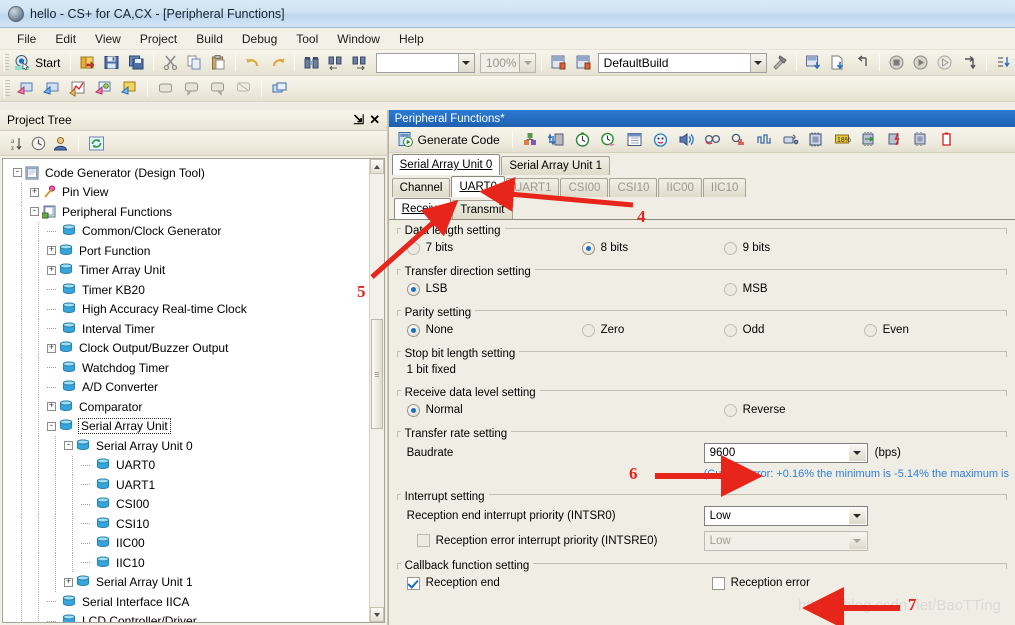 This screenshot has width=1015, height=625. Describe the element at coordinates (790, 140) in the screenshot. I see `serial-array-unit-button` at that location.